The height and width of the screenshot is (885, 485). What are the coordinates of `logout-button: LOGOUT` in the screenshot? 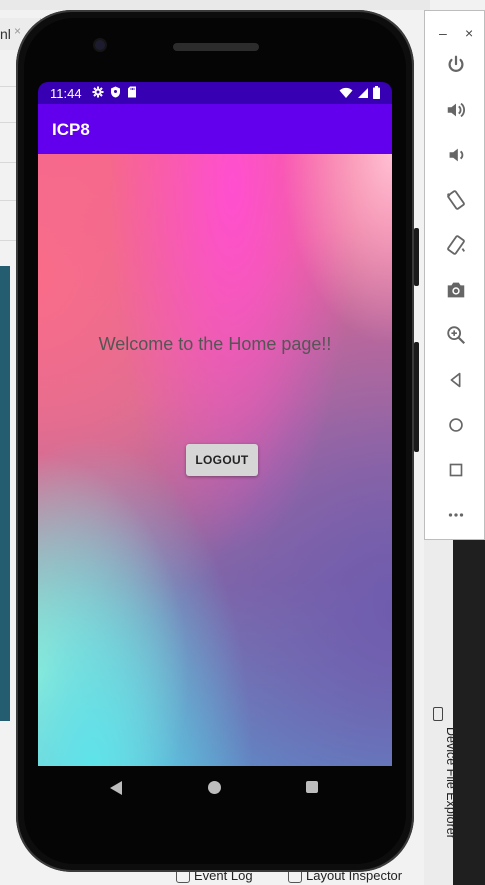 It's located at (222, 460).